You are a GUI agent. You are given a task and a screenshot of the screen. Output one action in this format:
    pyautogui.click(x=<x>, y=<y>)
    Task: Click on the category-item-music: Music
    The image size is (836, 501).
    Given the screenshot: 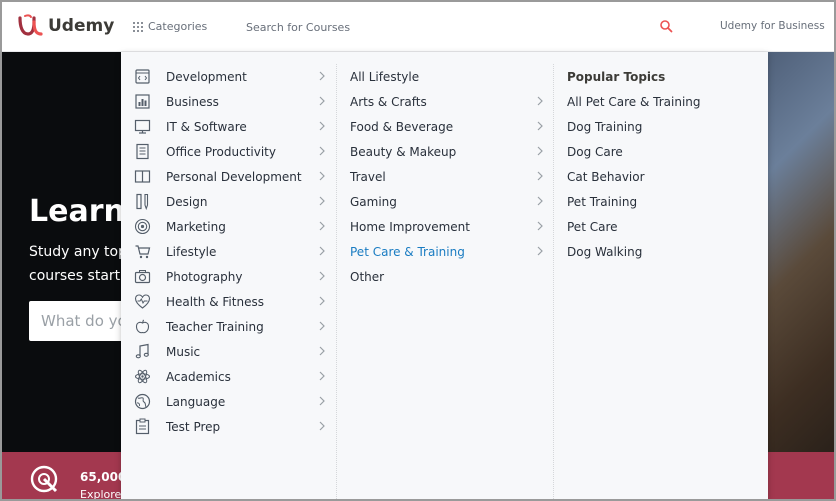 What is the action you would take?
    pyautogui.click(x=228, y=351)
    